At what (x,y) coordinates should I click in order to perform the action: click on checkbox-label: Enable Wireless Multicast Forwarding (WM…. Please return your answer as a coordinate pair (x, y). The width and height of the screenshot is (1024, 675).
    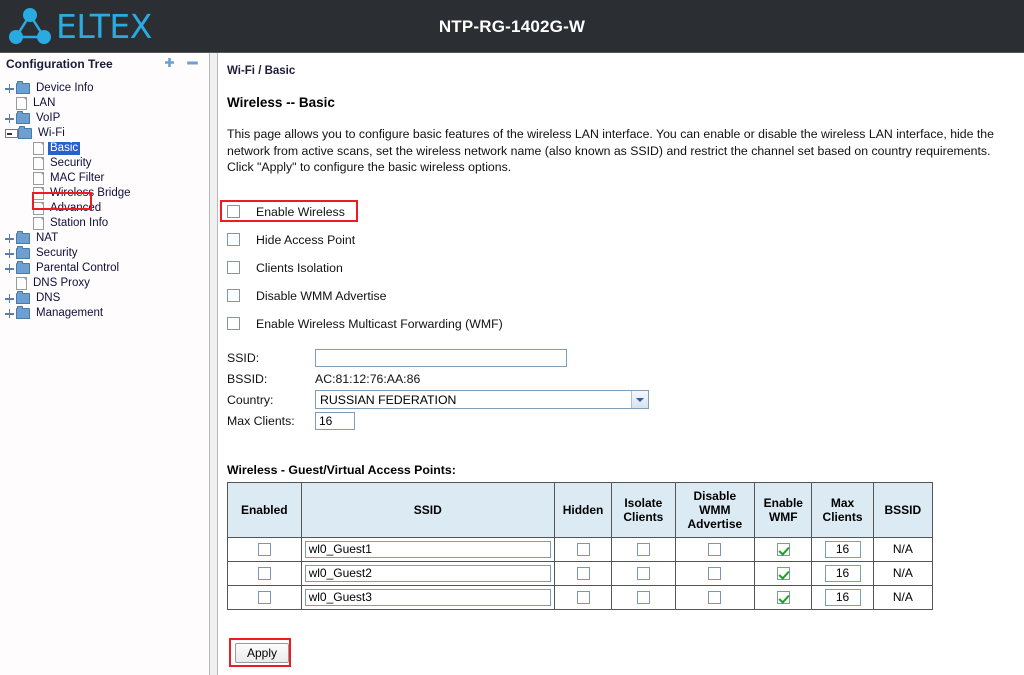
    Looking at the image, I should click on (379, 323).